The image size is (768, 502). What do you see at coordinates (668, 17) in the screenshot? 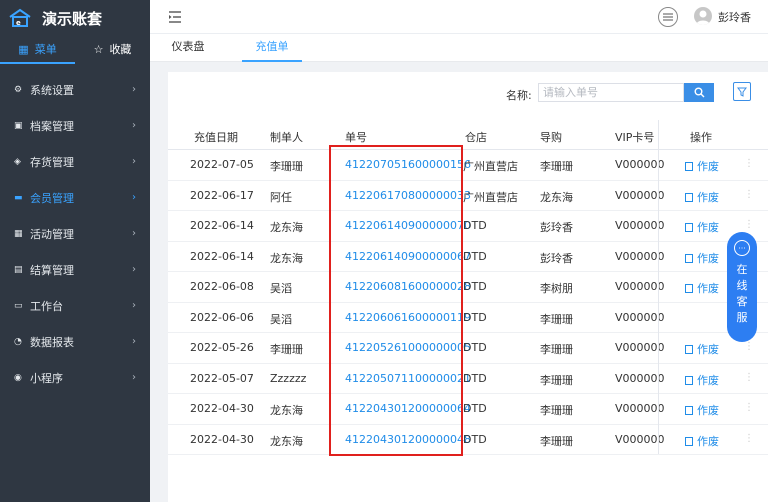
I see `more-menu-icon` at bounding box center [668, 17].